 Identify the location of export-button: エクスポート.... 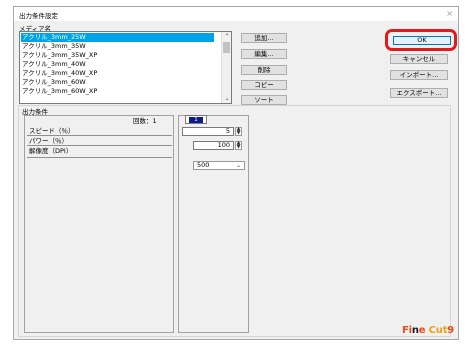
(419, 93).